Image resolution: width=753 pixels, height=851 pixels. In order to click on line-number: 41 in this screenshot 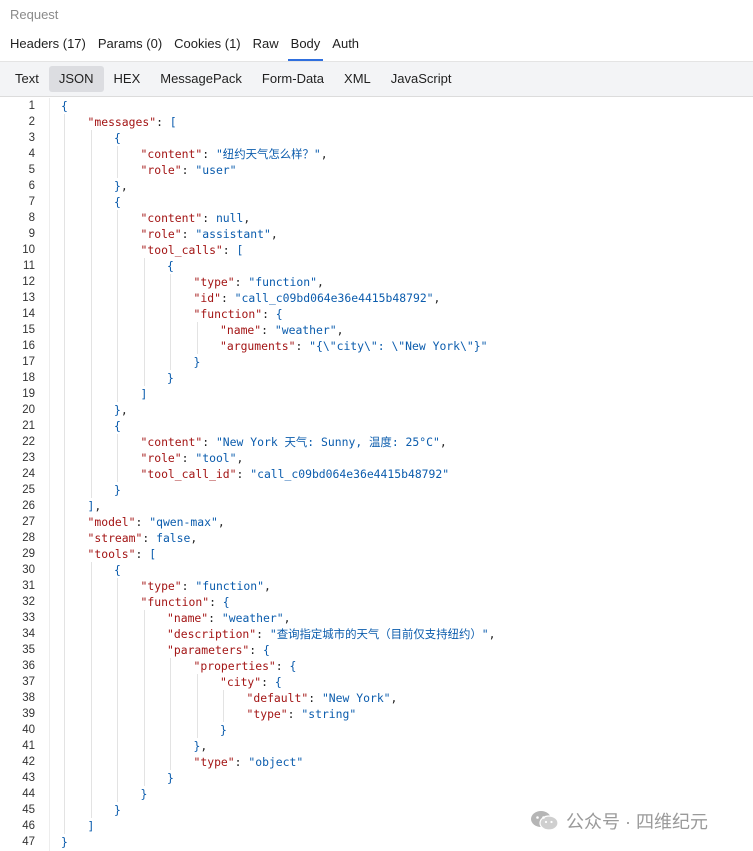, I will do `click(28, 746)`.